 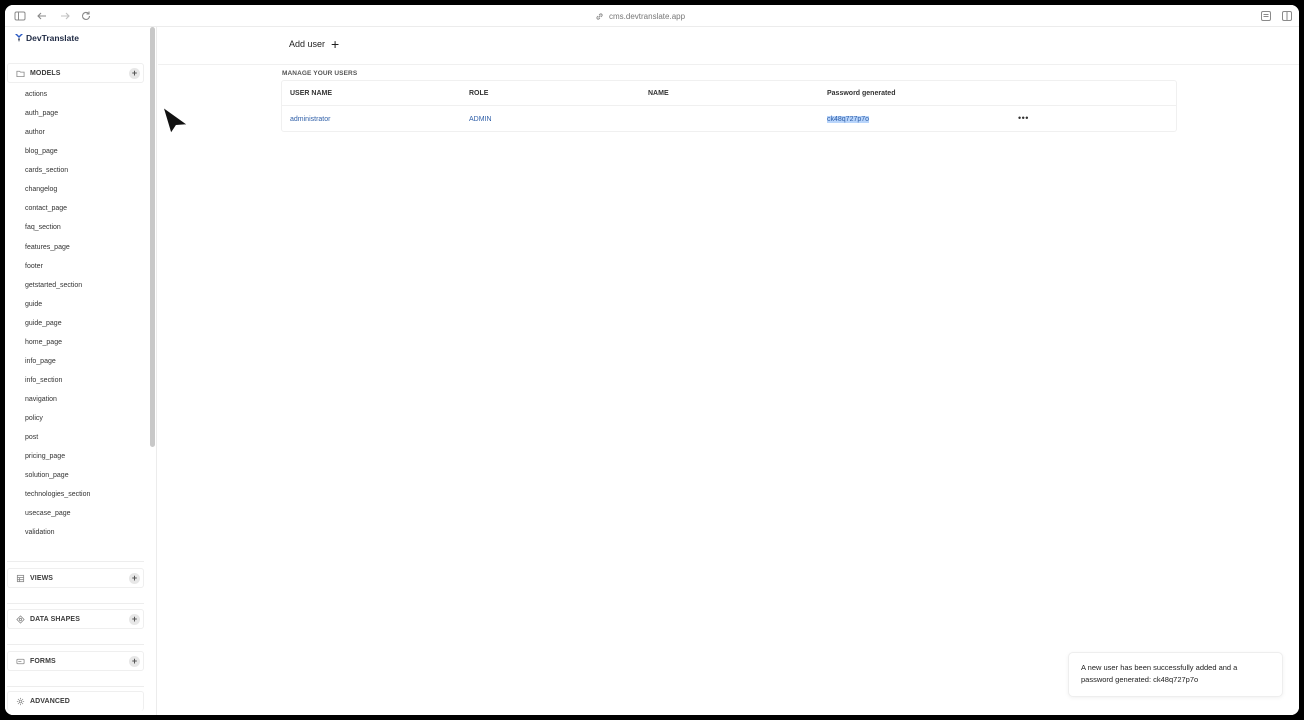 What do you see at coordinates (728, 64) in the screenshot?
I see `header-divider` at bounding box center [728, 64].